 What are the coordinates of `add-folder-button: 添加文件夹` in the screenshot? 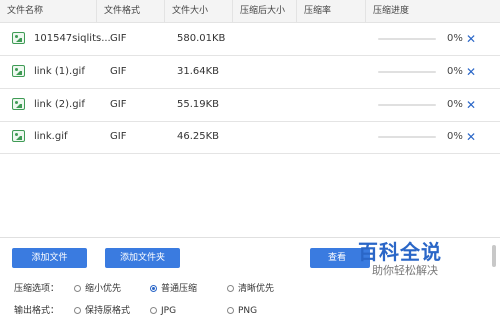 It's located at (142, 258).